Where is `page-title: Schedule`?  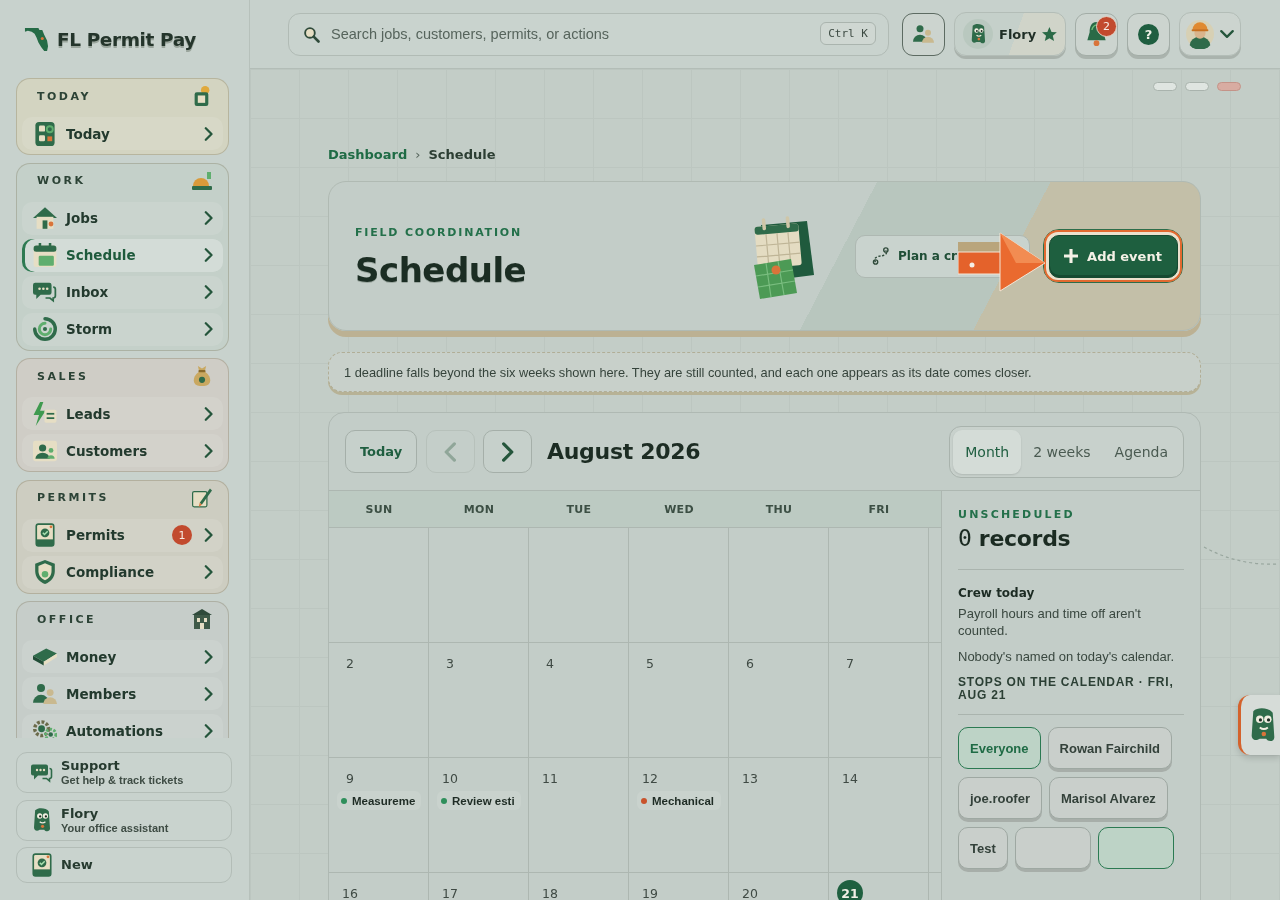
page-title: Schedule is located at coordinates (441, 270).